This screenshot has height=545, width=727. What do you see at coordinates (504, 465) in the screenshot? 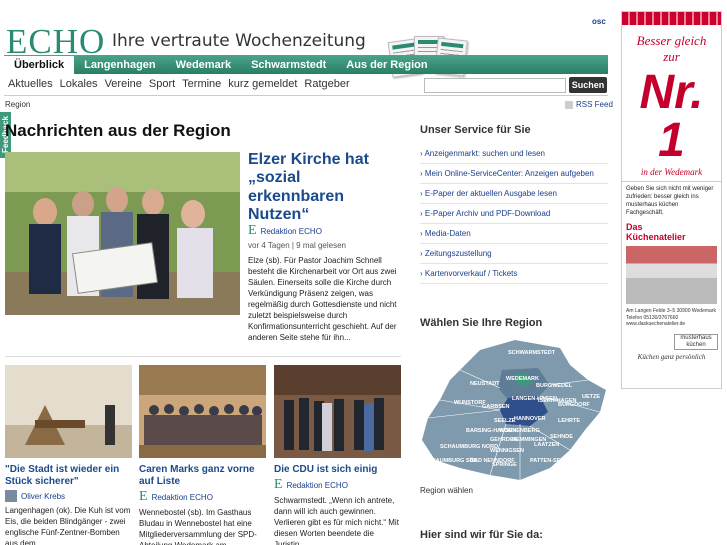
I see `region-label: SPRINGE` at bounding box center [504, 465].